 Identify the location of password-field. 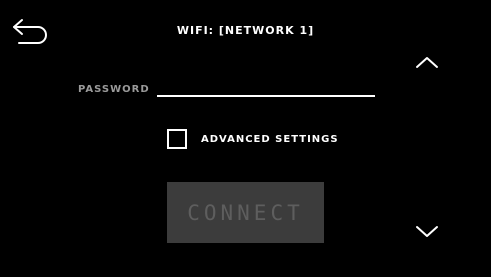
(266, 87).